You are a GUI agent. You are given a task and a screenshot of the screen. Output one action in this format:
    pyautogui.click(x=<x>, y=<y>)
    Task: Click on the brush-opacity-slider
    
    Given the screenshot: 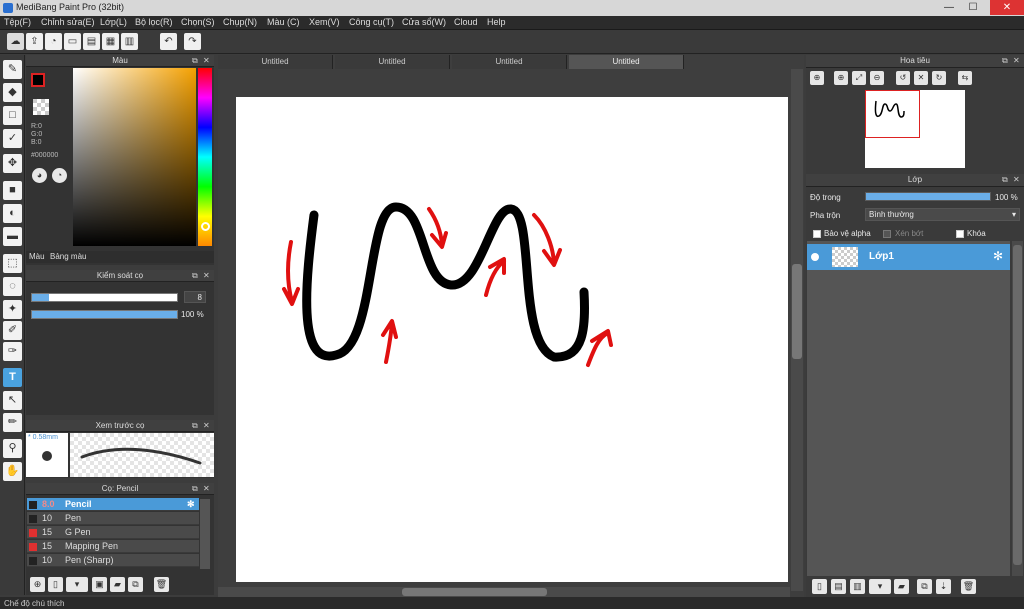 What is the action you would take?
    pyautogui.click(x=104, y=314)
    